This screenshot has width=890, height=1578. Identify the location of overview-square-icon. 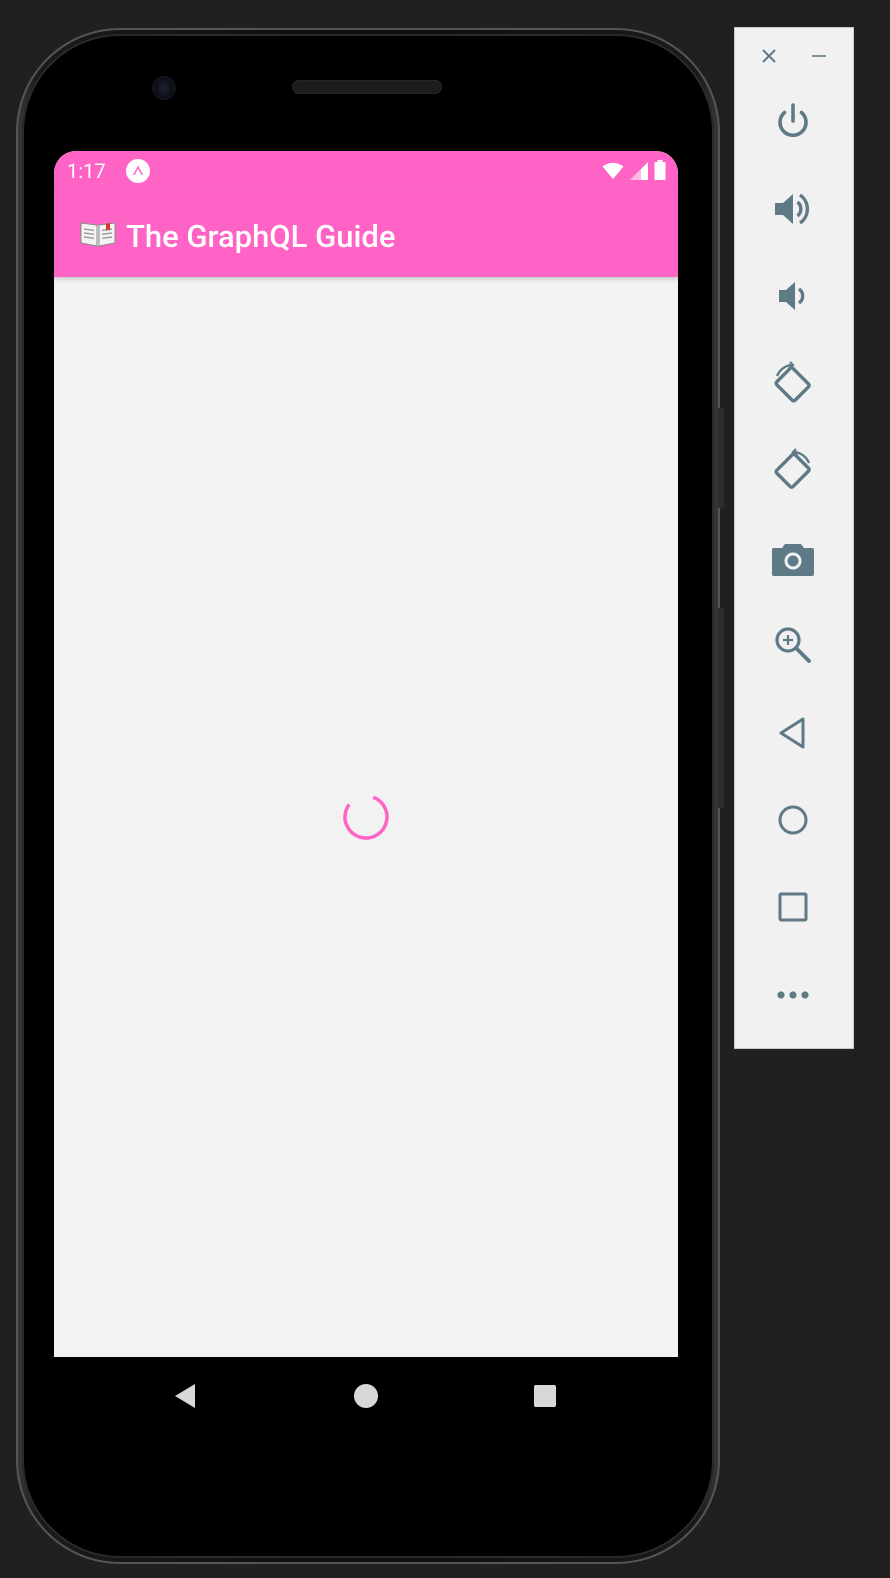
(793, 907).